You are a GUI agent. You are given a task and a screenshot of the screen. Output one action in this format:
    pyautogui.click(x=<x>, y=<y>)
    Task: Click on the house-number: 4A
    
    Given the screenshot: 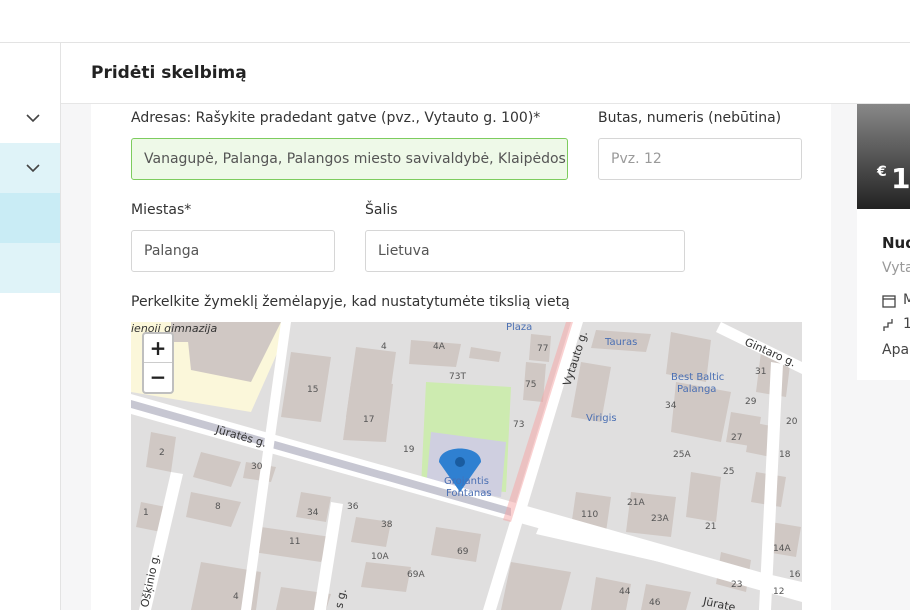 What is the action you would take?
    pyautogui.click(x=439, y=347)
    